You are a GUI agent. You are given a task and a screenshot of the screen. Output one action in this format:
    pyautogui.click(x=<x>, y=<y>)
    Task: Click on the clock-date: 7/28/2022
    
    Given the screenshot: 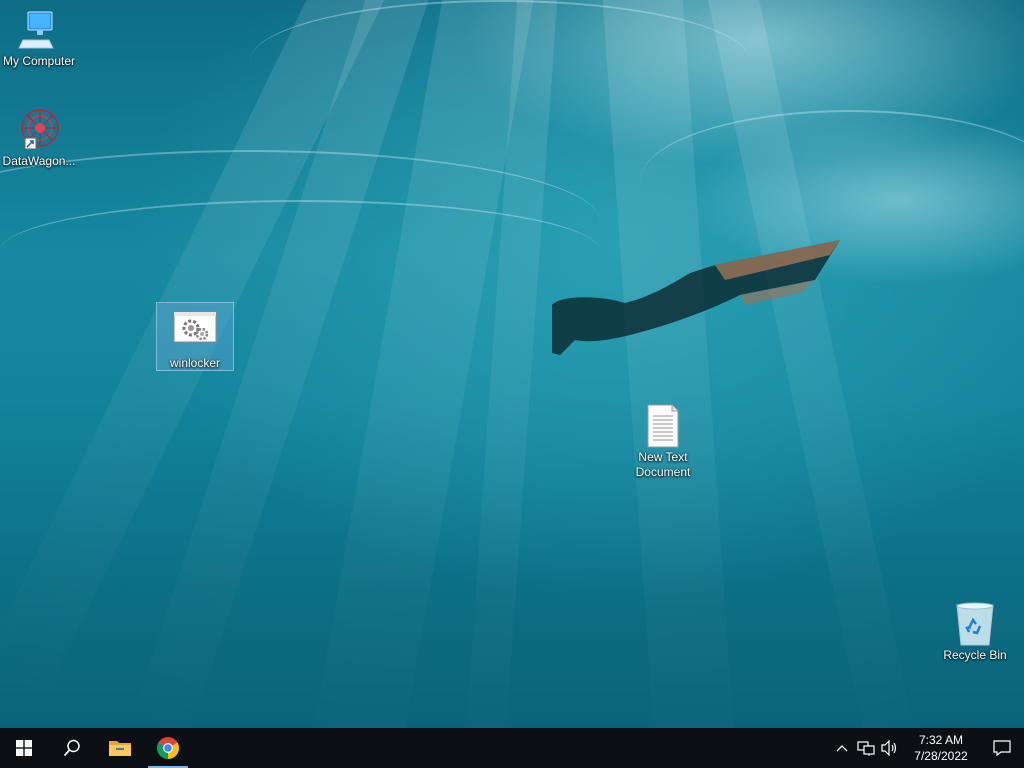 What is the action you would take?
    pyautogui.click(x=941, y=756)
    